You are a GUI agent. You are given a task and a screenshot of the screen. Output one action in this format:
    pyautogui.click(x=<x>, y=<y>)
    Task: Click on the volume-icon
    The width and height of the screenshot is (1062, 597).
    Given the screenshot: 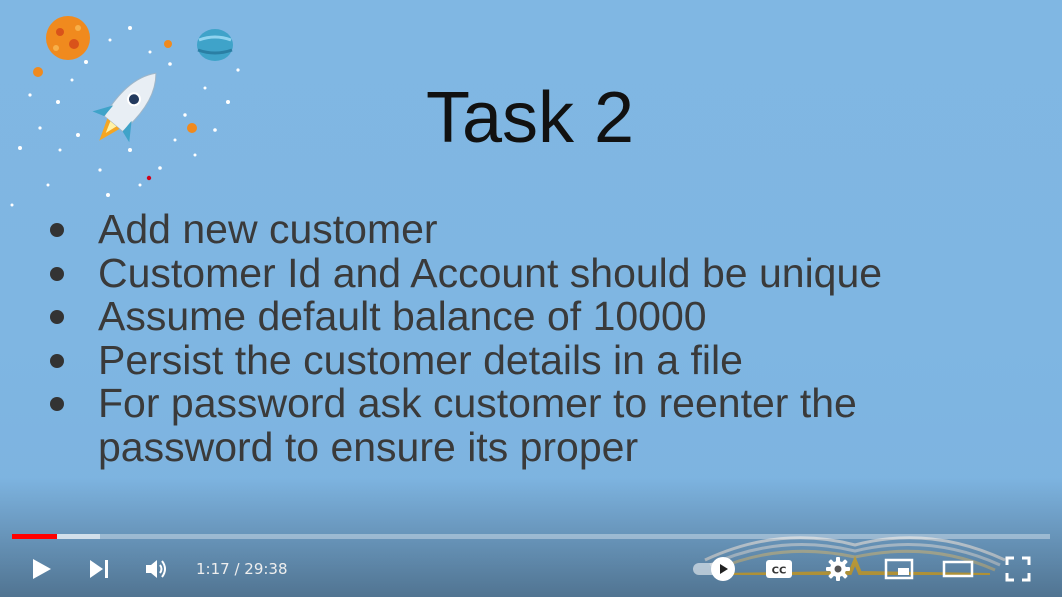 What is the action you would take?
    pyautogui.click(x=156, y=569)
    